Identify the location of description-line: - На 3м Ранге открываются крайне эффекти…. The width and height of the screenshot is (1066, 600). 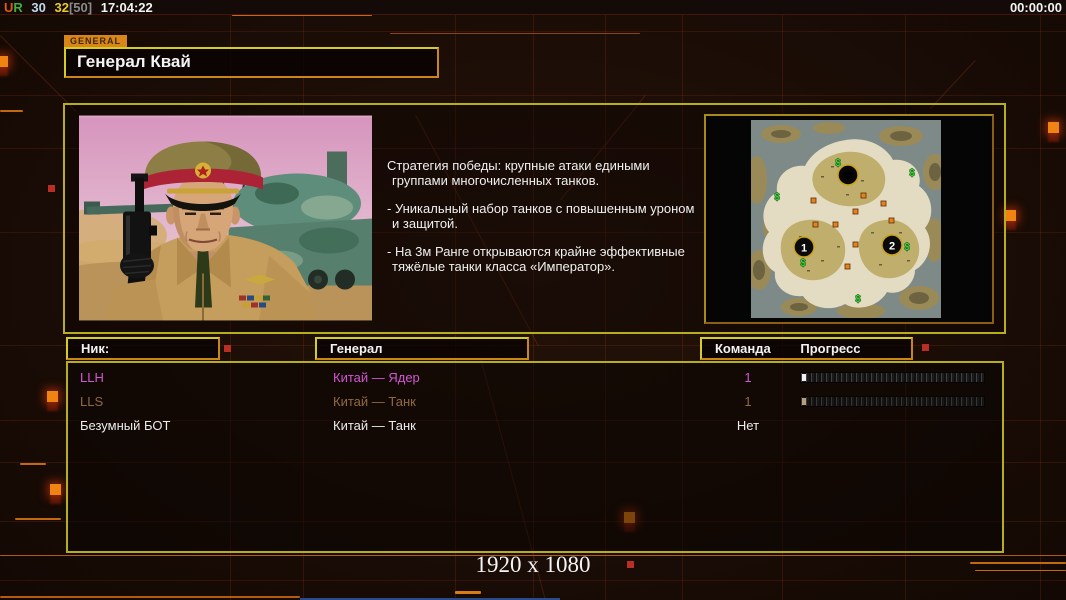
(536, 251).